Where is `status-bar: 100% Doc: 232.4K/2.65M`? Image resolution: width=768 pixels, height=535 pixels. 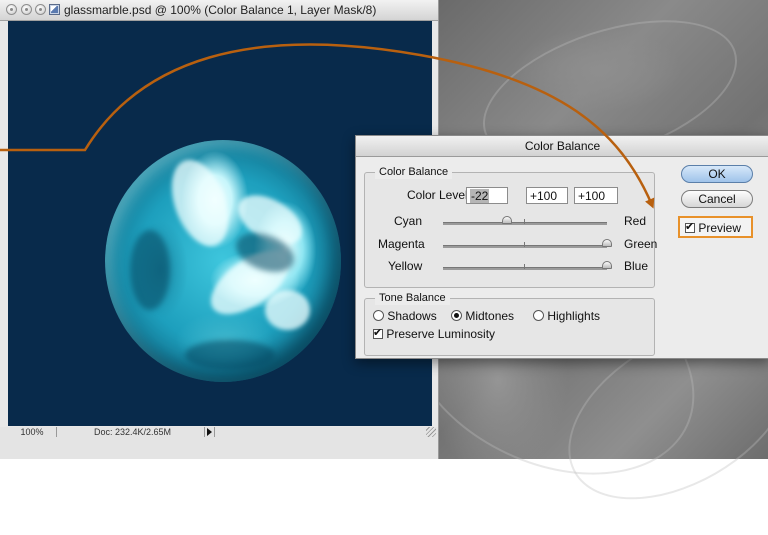
status-bar: 100% Doc: 232.4K/2.65M is located at coordinates (219, 443).